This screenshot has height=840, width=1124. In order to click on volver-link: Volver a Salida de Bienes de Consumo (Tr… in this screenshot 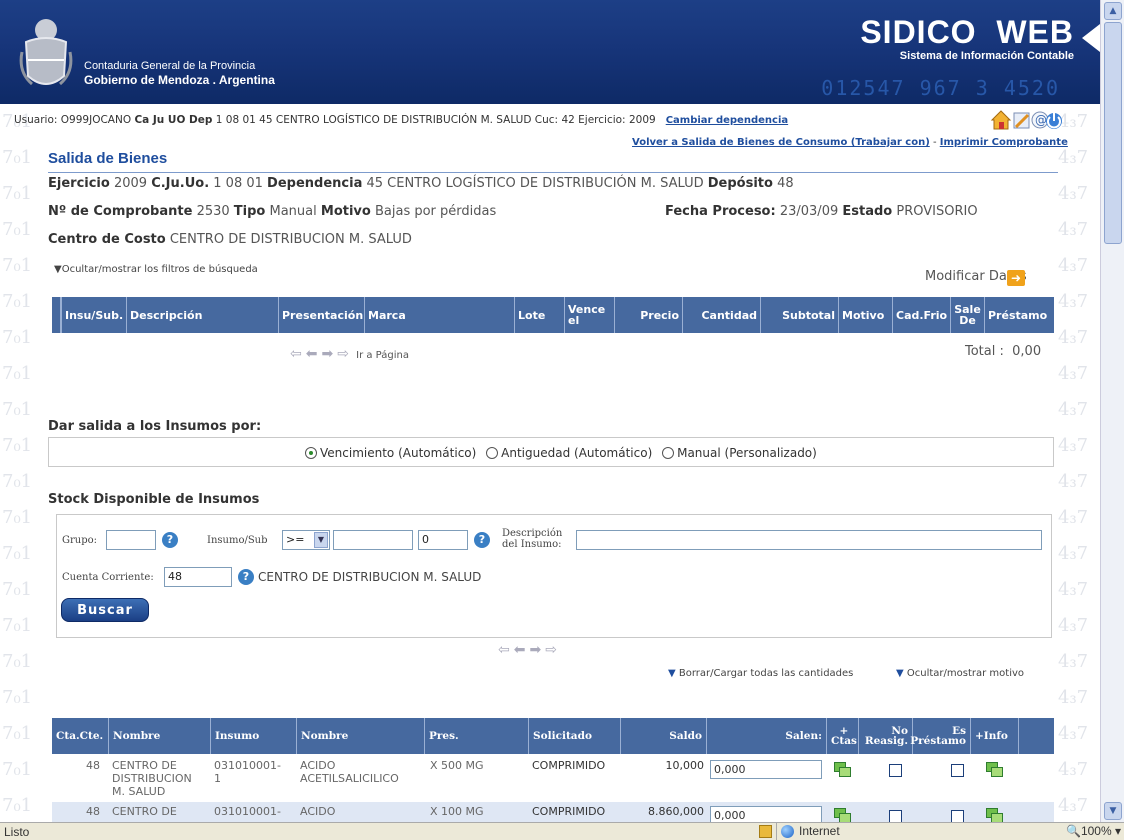, I will do `click(781, 142)`.